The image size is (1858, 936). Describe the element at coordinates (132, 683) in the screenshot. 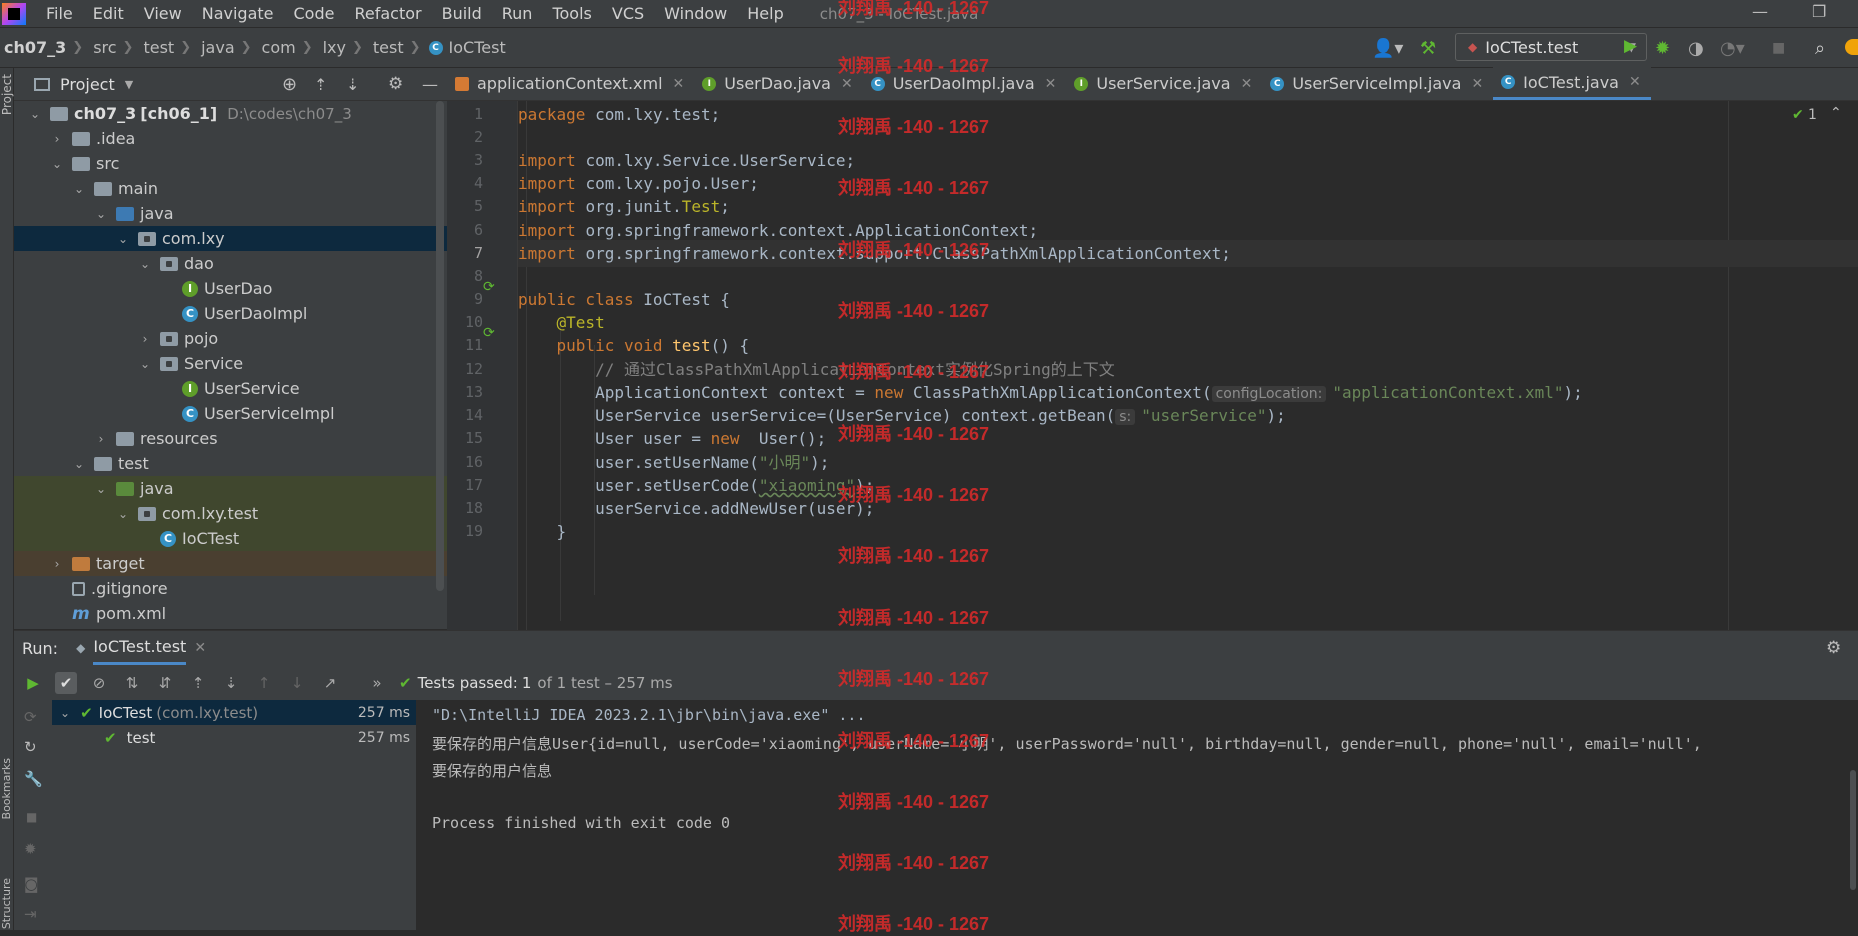

I see `sort-alpha-icon: ⇅` at that location.